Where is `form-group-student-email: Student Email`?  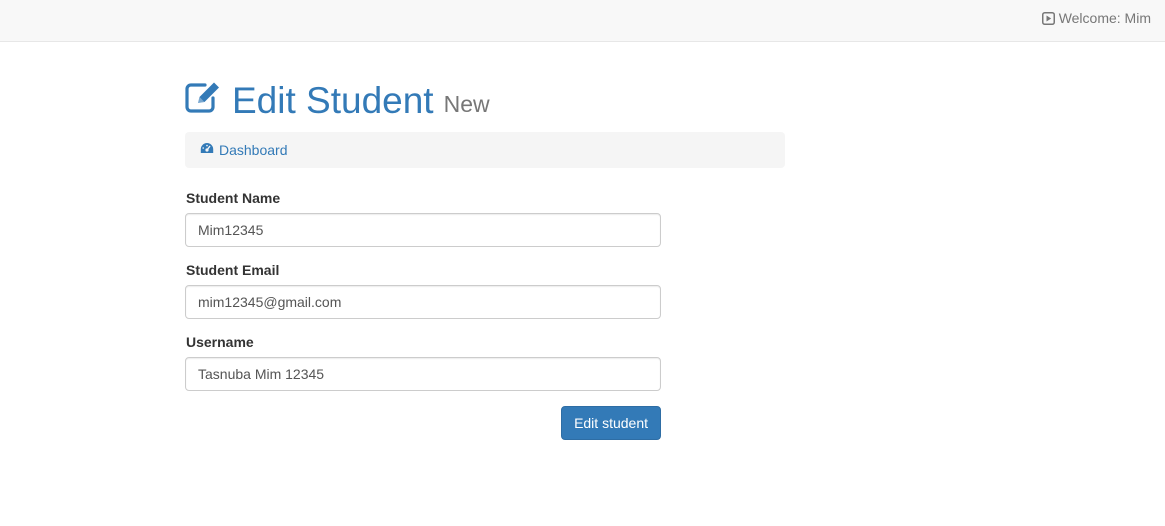
form-group-student-email: Student Email is located at coordinates (423, 290).